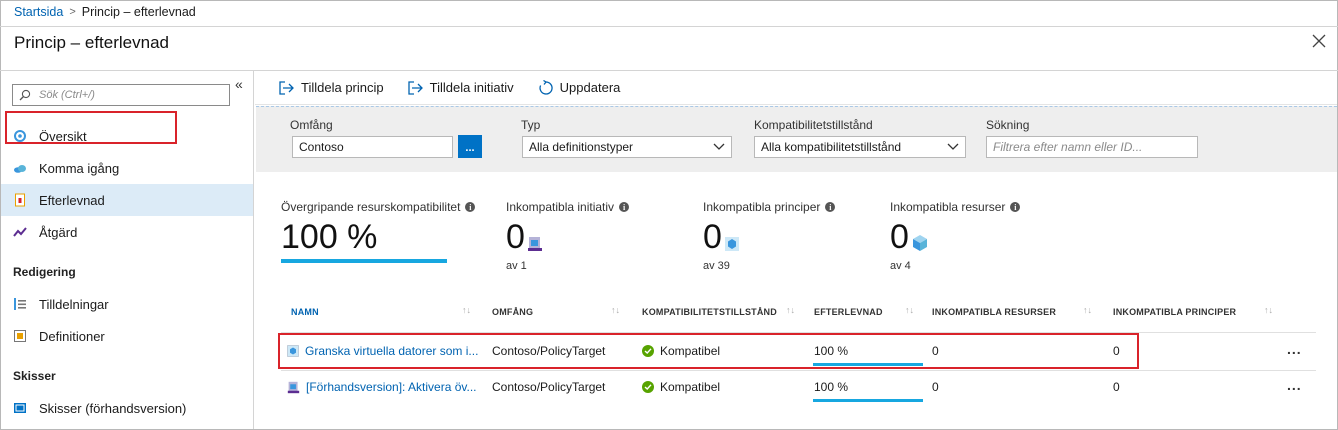  What do you see at coordinates (568, 236) in the screenshot?
I see `noncompliant-initiatives: Inkompatibla initiativ i 0 av 1` at bounding box center [568, 236].